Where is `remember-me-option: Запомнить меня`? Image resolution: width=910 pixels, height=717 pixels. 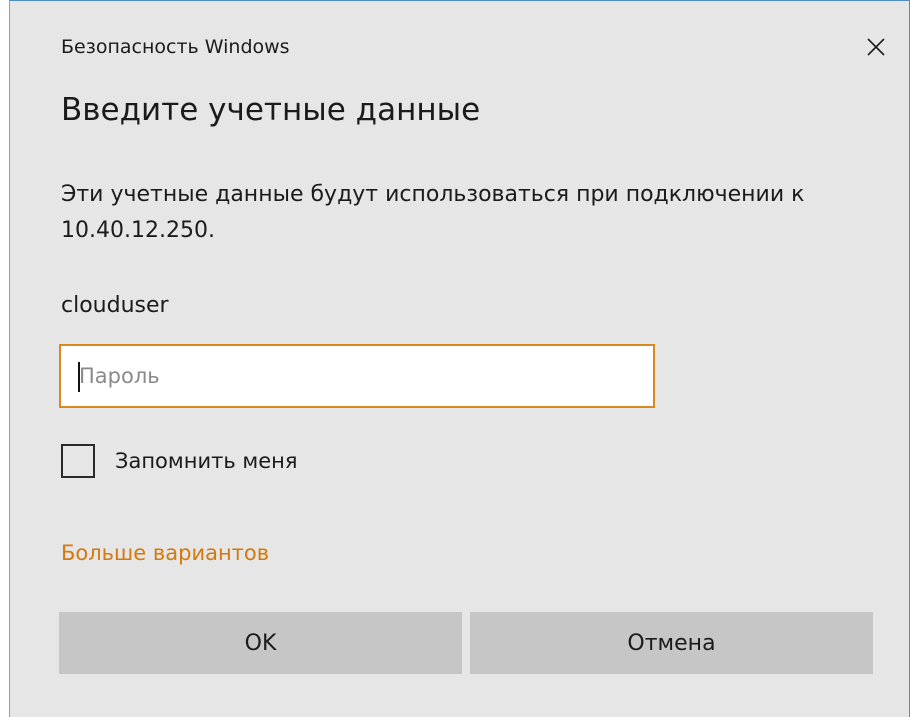
remember-me-option: Запомнить меня is located at coordinates (179, 461).